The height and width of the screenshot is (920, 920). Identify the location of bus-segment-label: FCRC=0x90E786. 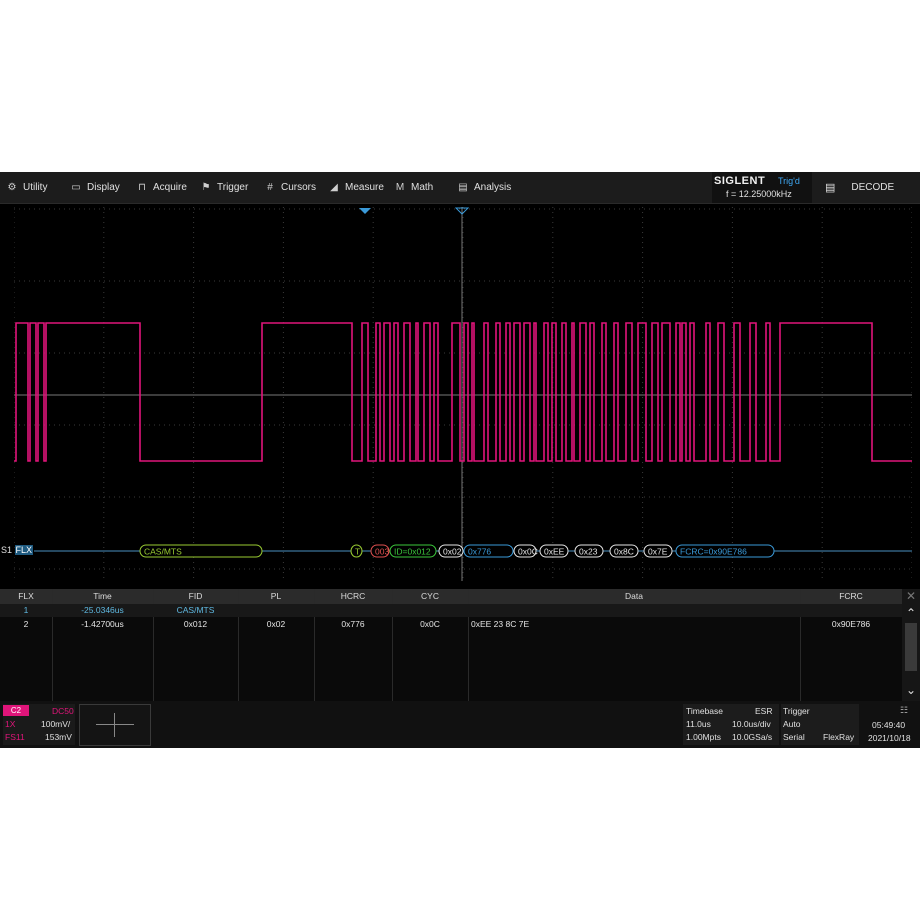
(713, 552).